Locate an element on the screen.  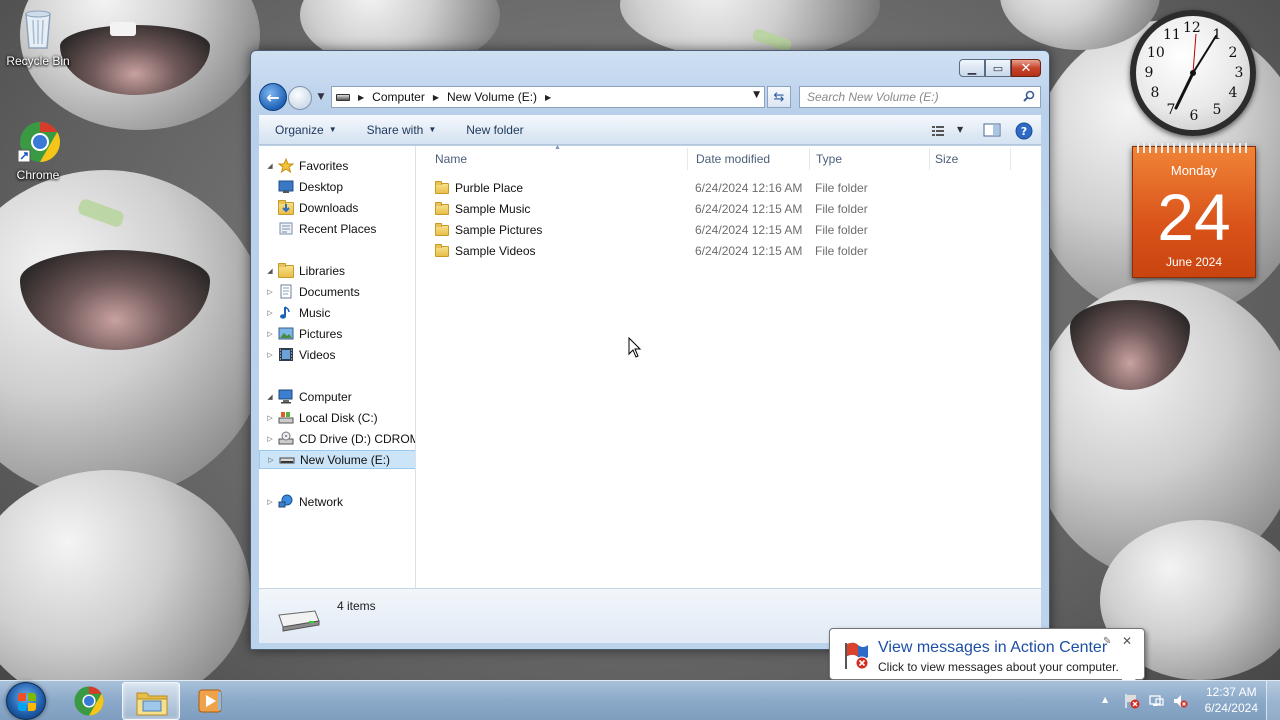
tray-clock: 12:37 AM 6/24/2024 is located at coordinates (1231, 700).